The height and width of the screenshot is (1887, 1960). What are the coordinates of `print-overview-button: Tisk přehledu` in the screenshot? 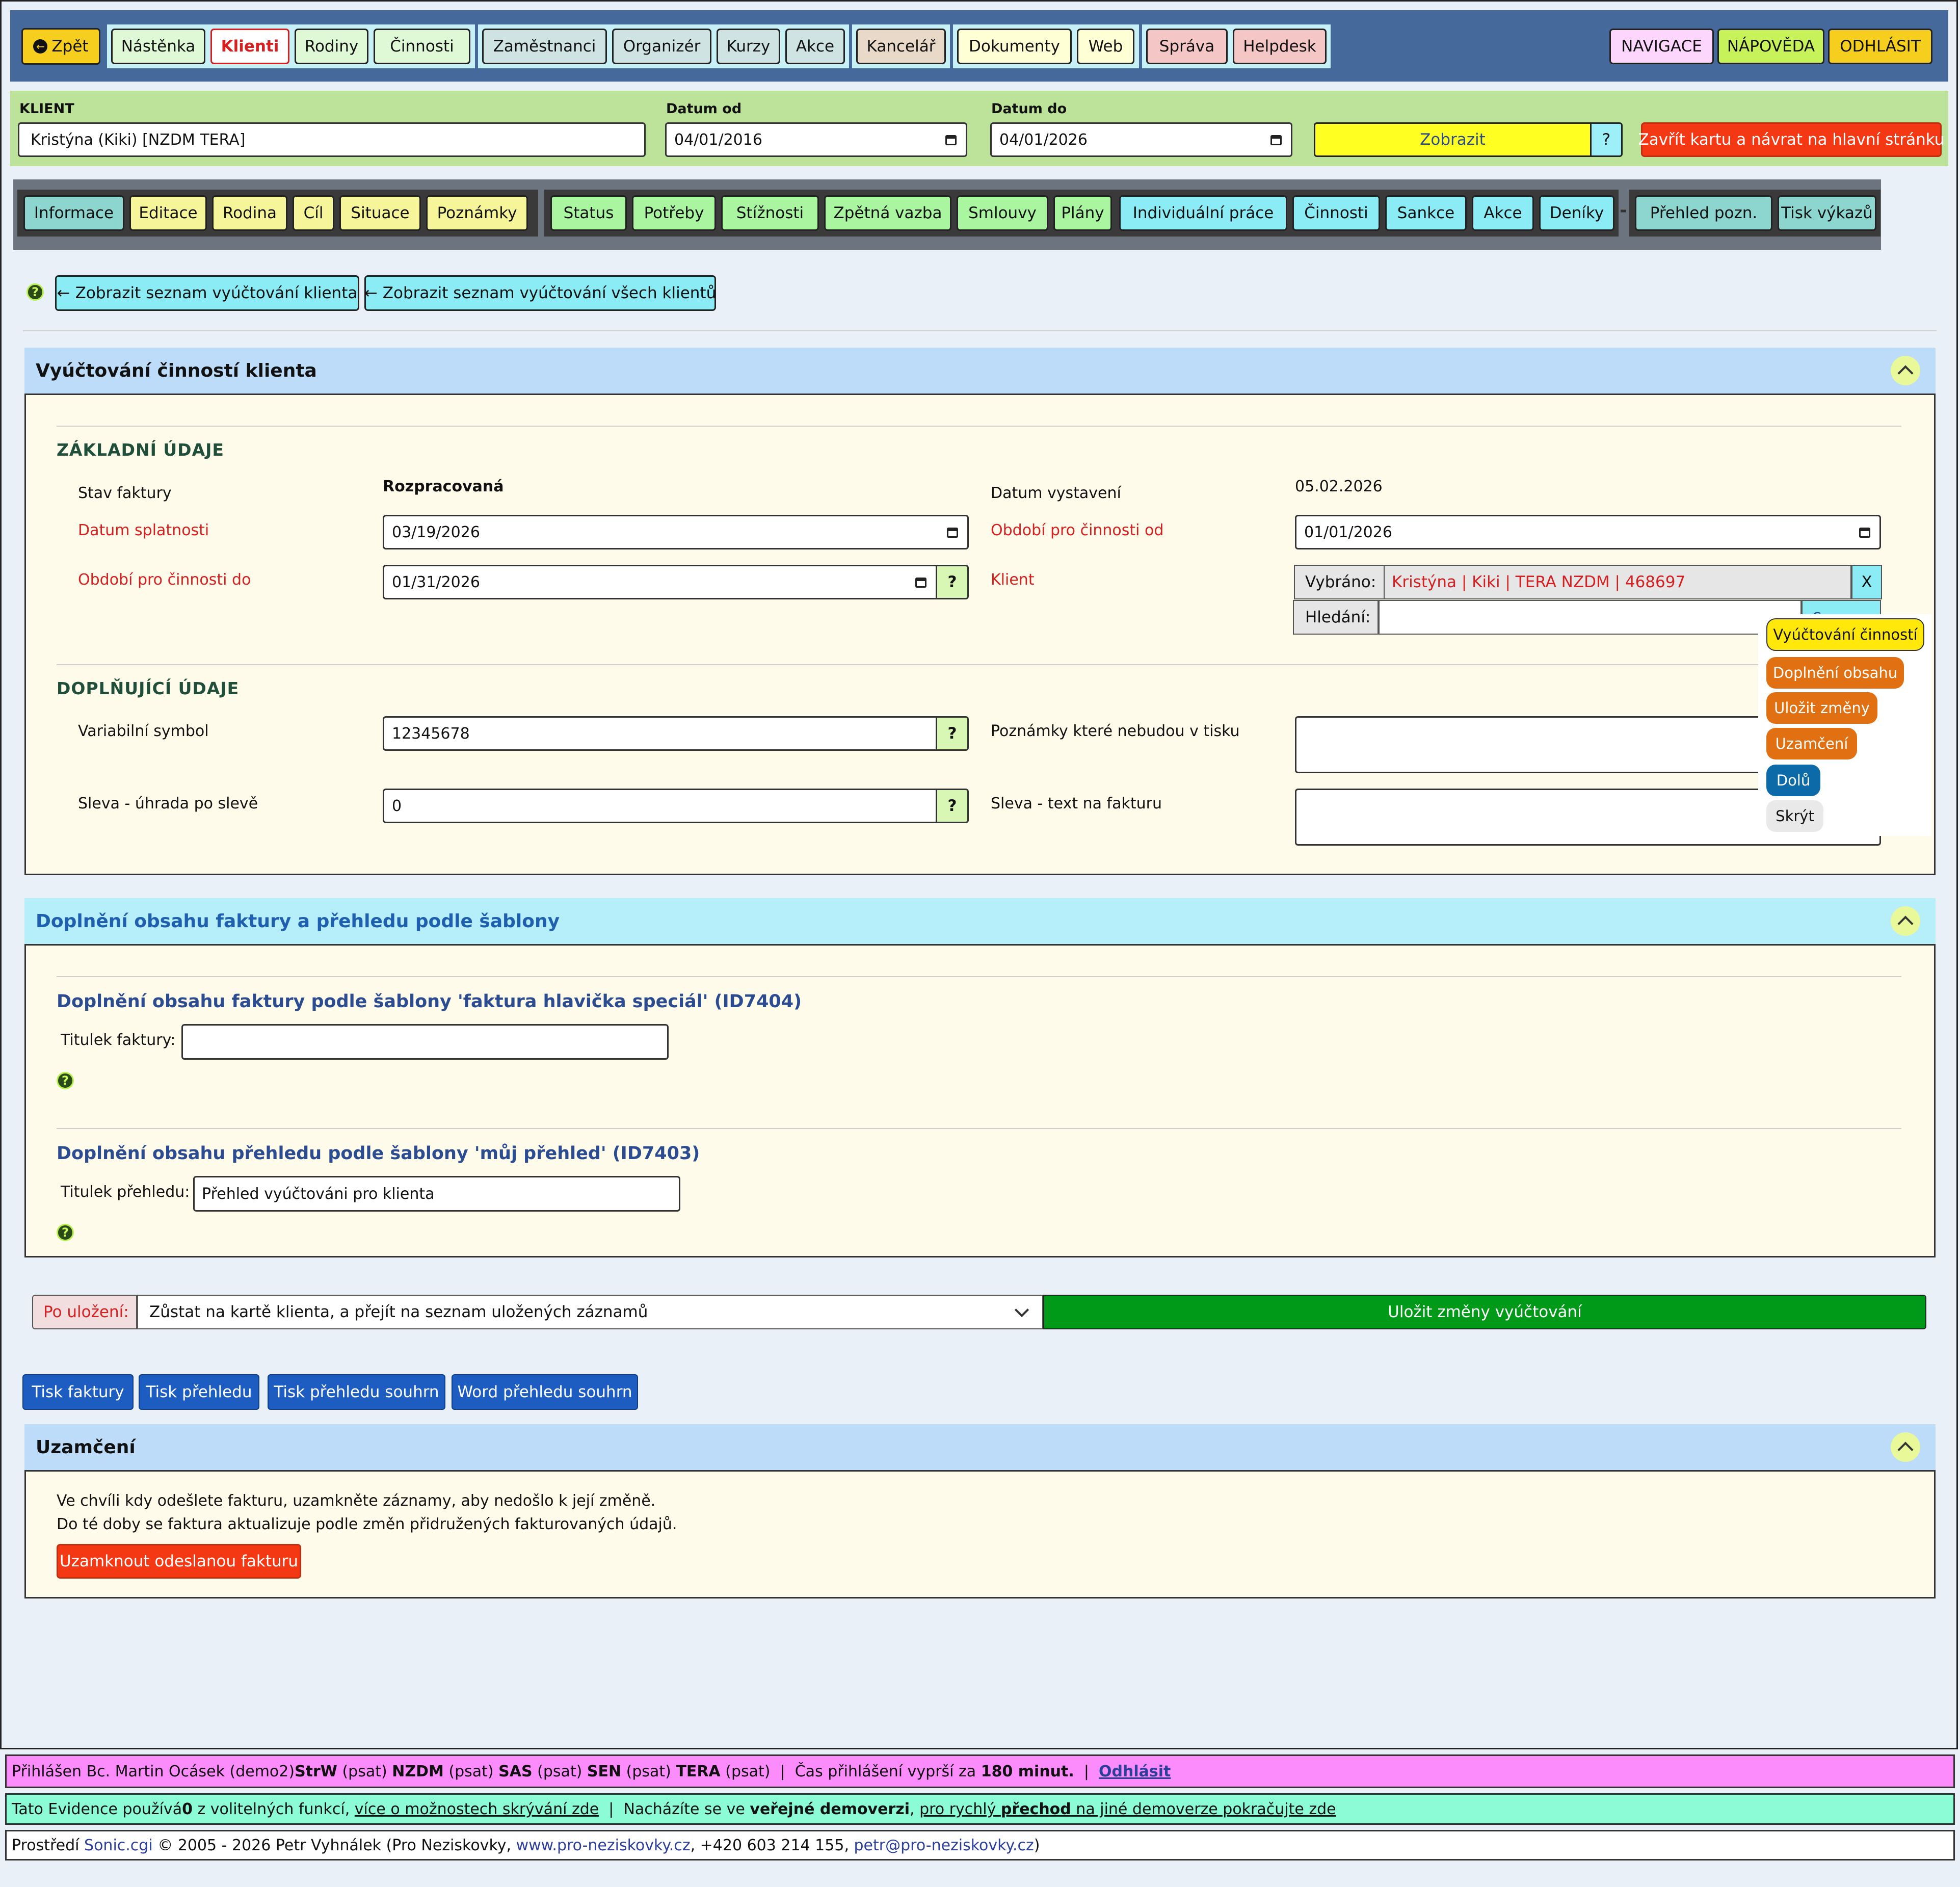 It's located at (199, 1392).